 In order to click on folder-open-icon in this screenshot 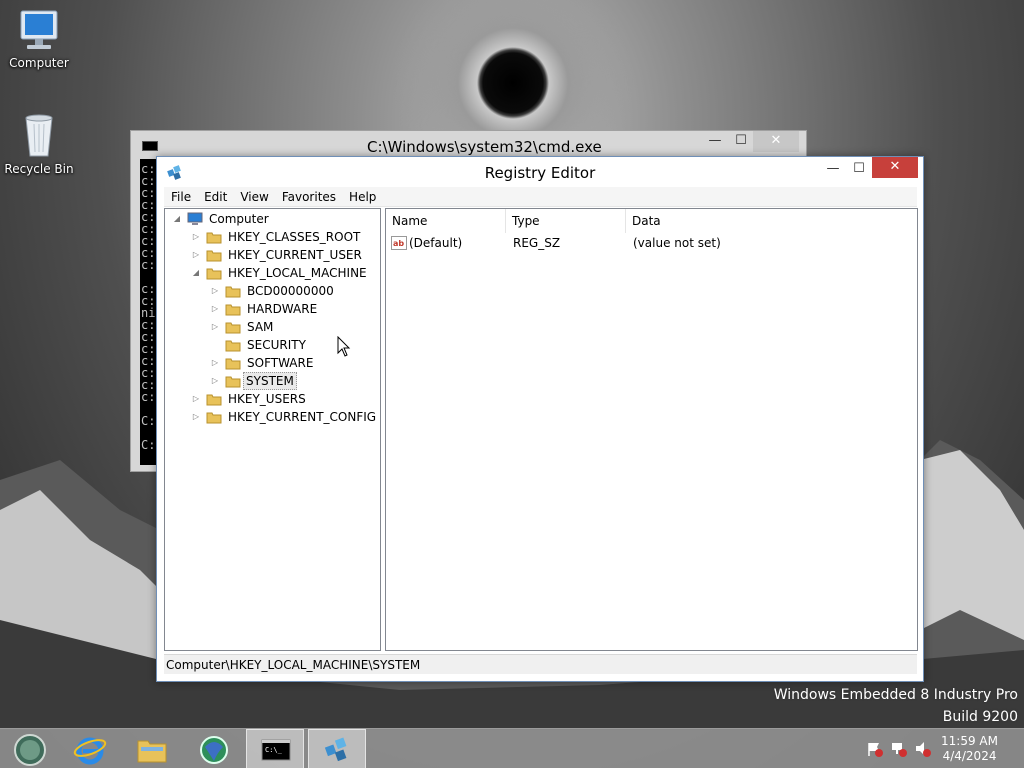, I will do `click(214, 274)`.